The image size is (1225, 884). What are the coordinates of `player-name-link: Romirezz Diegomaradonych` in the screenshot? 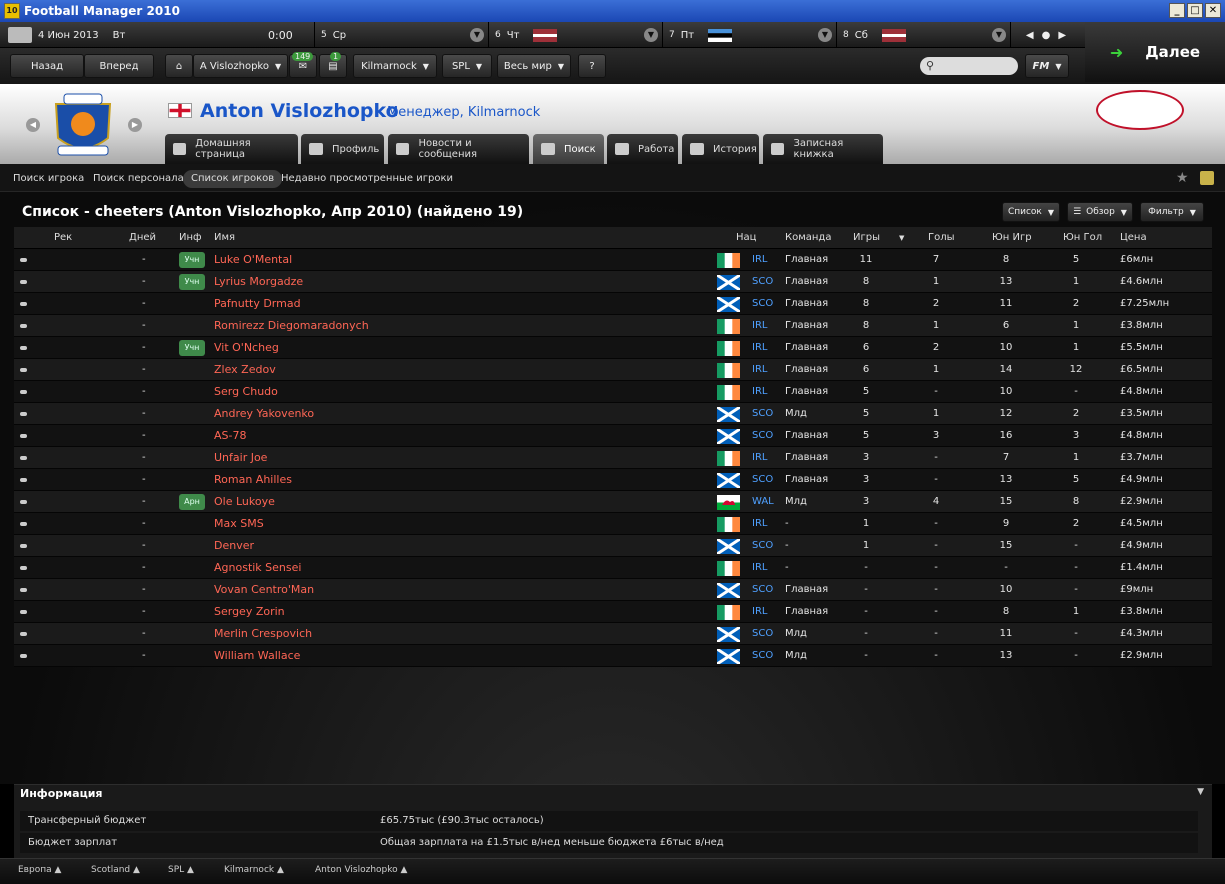 It's located at (291, 326).